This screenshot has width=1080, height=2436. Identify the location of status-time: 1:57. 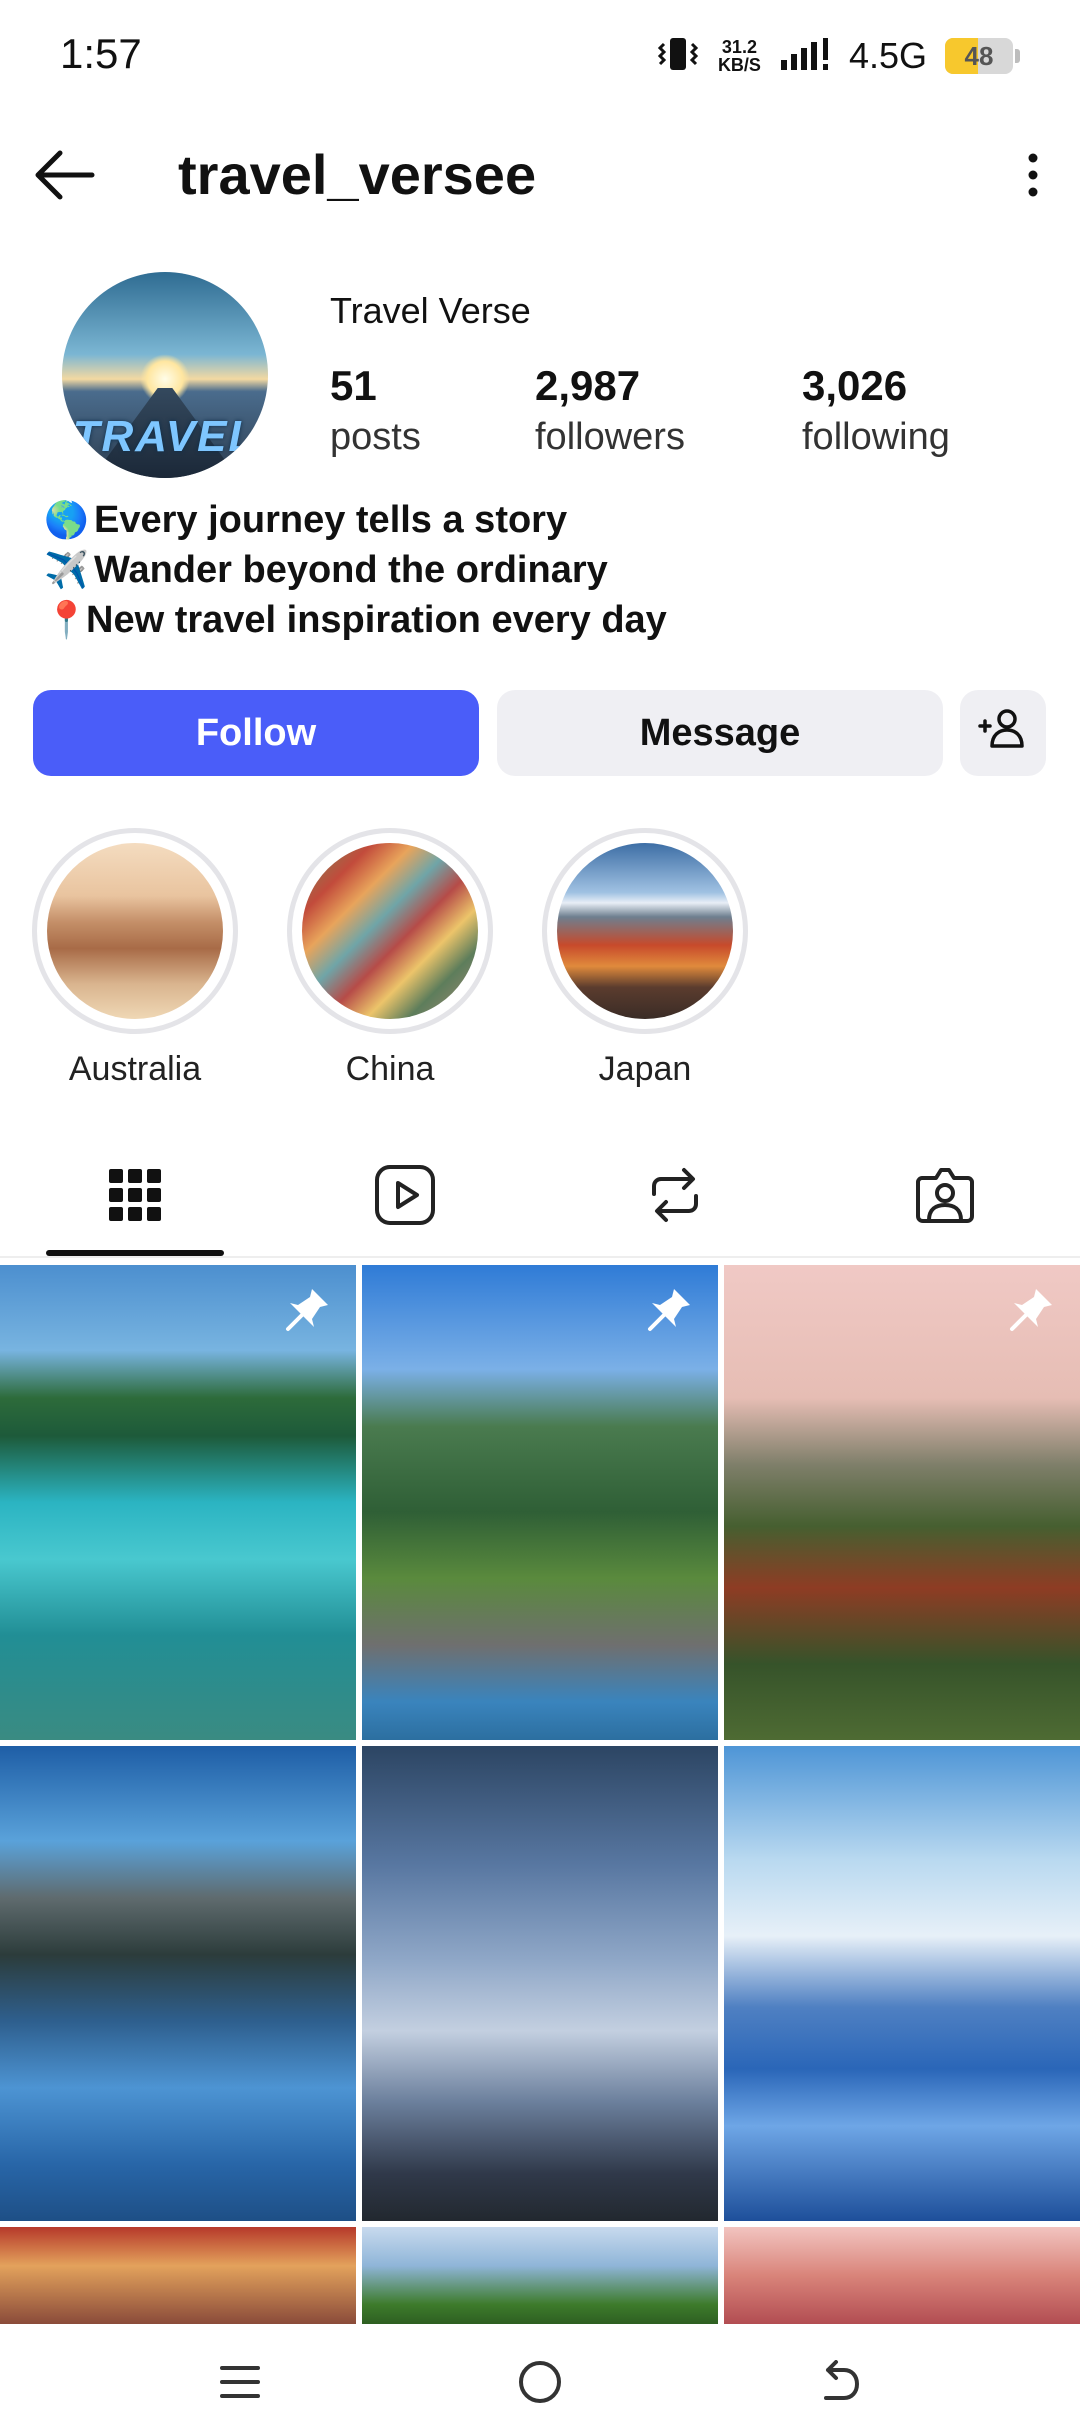
(101, 53).